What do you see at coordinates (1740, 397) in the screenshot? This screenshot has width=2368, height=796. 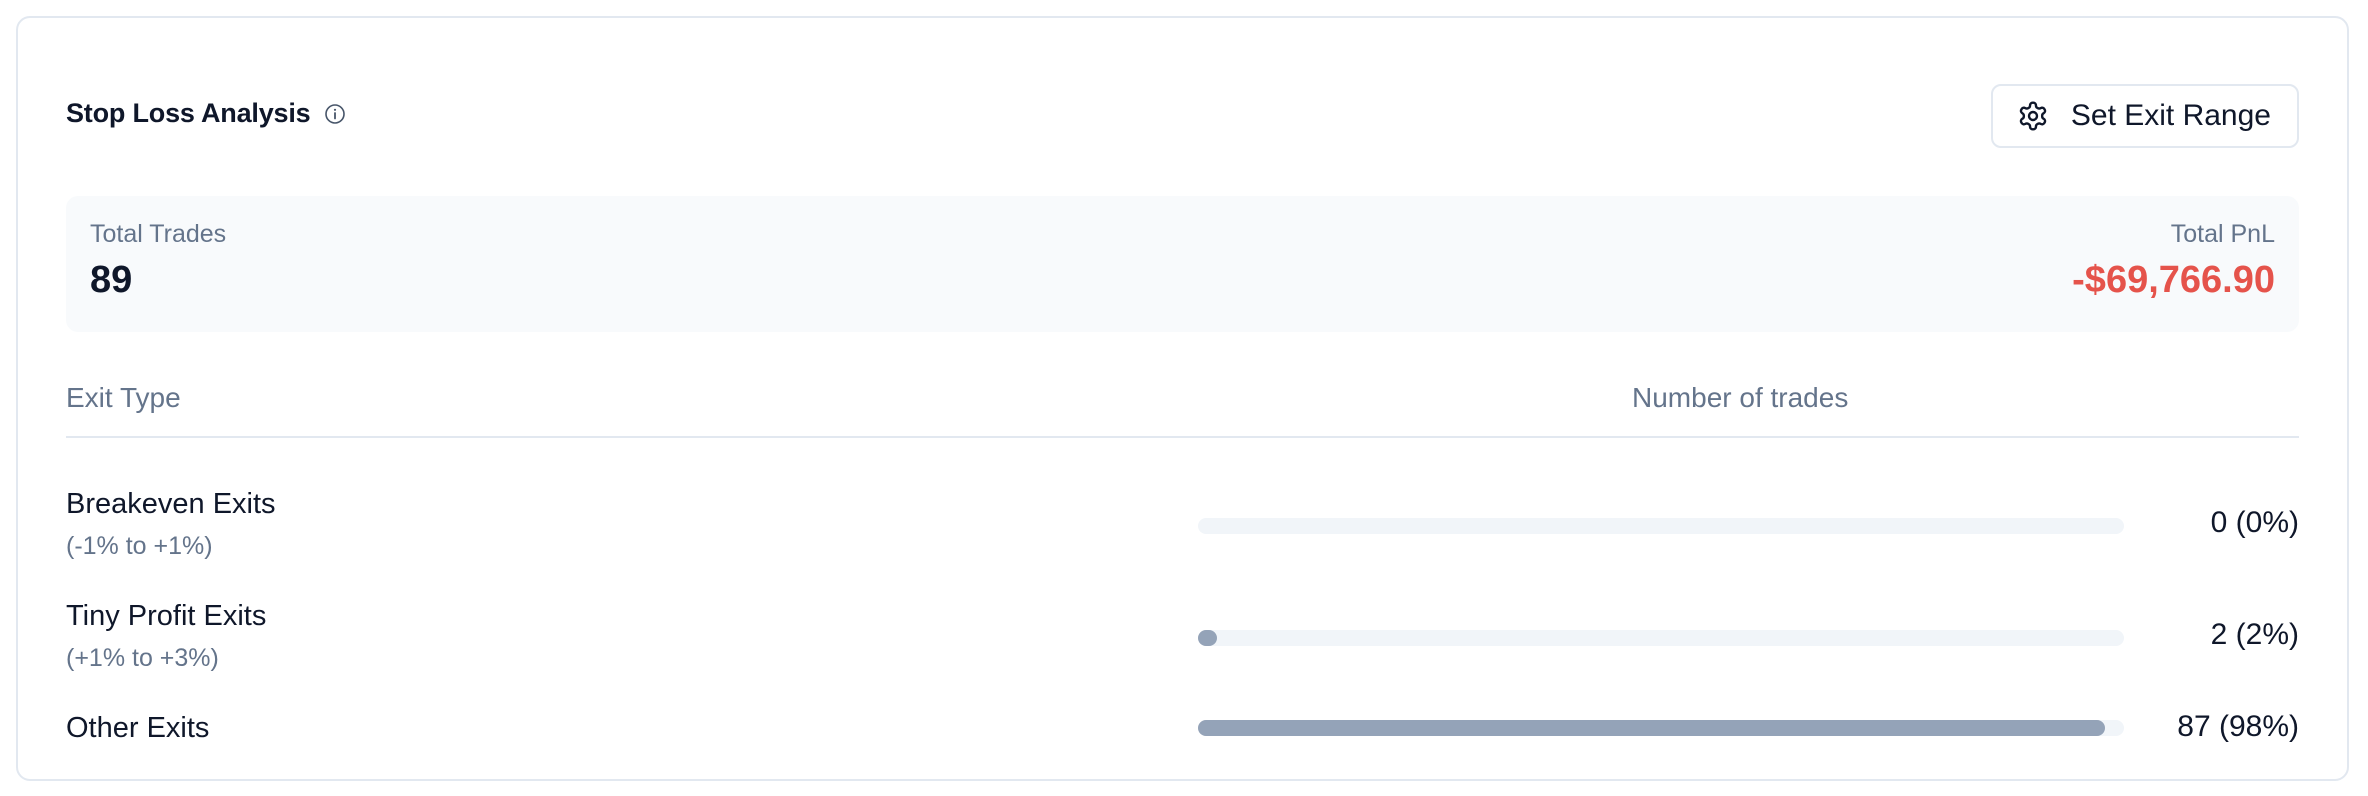 I see `column-header-number-of-trades: Number of trades` at bounding box center [1740, 397].